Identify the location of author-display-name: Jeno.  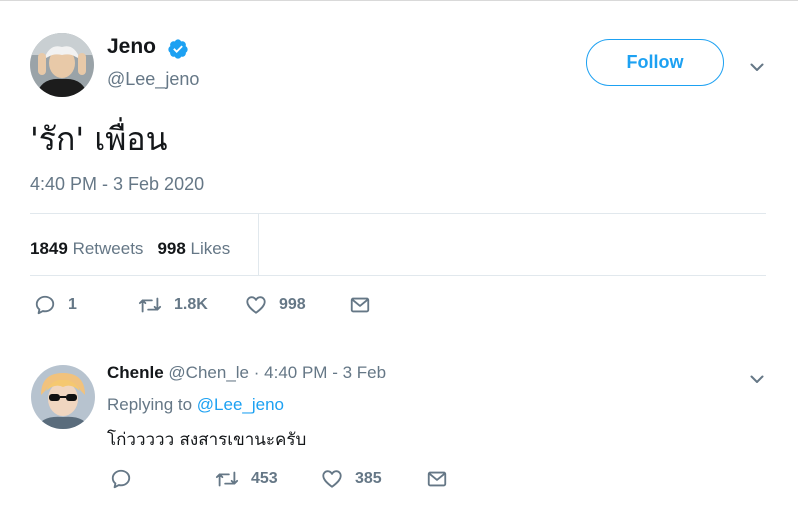
(131, 47).